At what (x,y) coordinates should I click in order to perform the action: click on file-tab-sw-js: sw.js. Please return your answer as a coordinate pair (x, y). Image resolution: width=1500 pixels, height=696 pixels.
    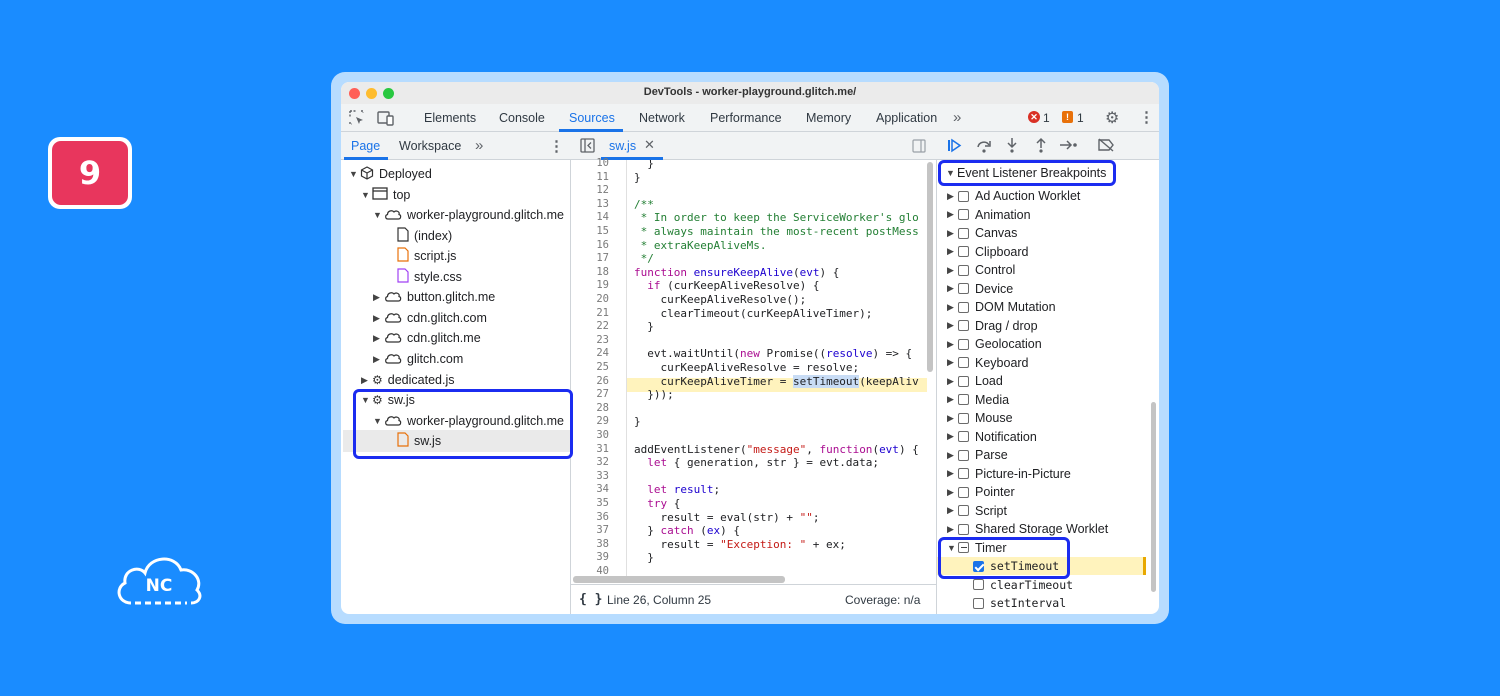
    Looking at the image, I should click on (622, 146).